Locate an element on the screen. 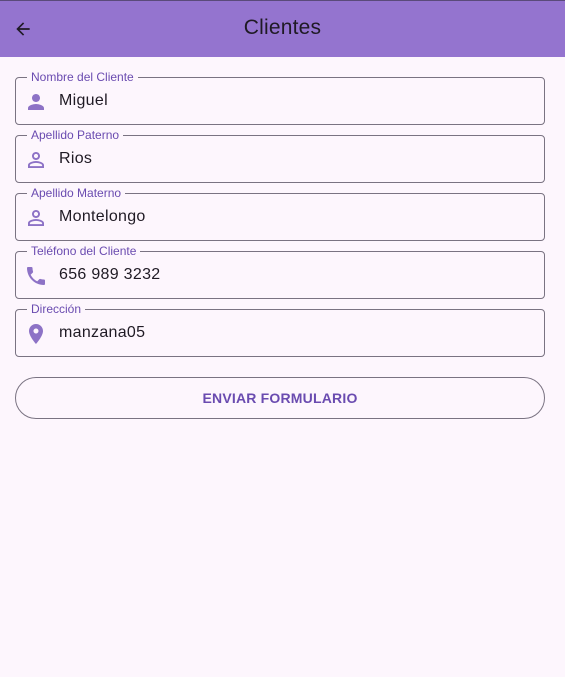 The width and height of the screenshot is (565, 677). page-title: Clientes is located at coordinates (282, 27).